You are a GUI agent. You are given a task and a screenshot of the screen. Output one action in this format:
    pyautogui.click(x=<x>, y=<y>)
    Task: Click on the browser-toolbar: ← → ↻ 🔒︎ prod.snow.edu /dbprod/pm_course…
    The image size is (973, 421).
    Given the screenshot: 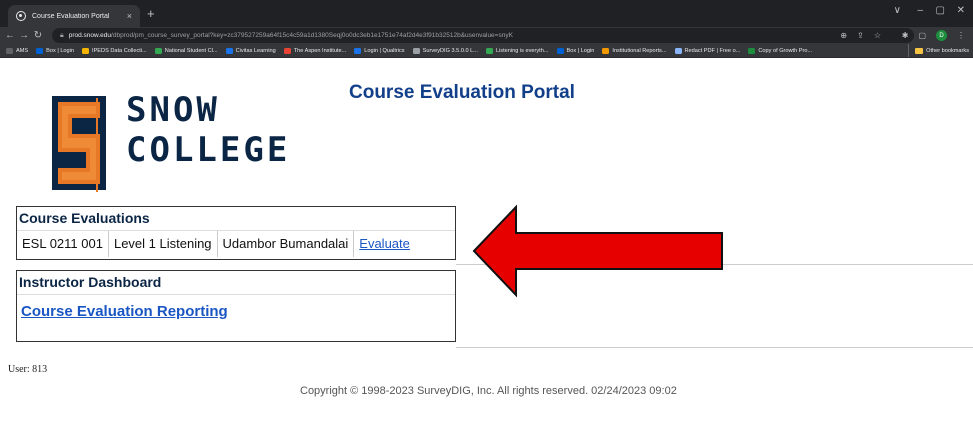 What is the action you would take?
    pyautogui.click(x=486, y=35)
    